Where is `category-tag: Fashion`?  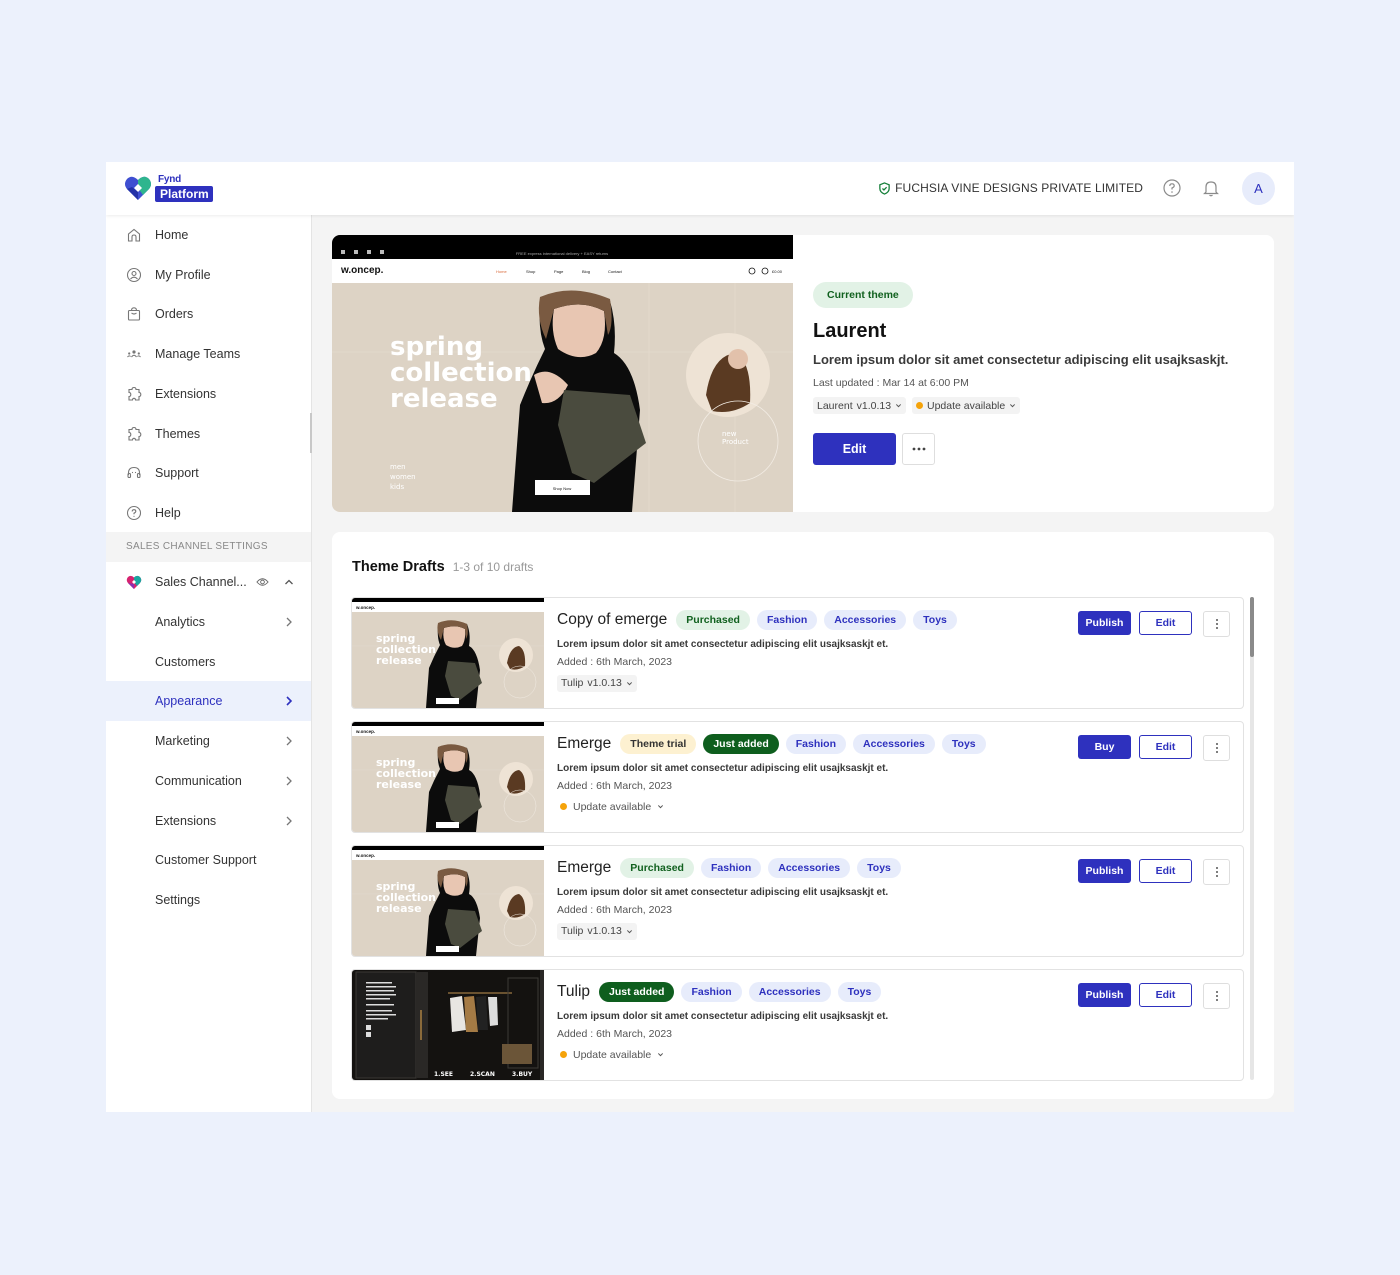
category-tag: Fashion is located at coordinates (816, 744).